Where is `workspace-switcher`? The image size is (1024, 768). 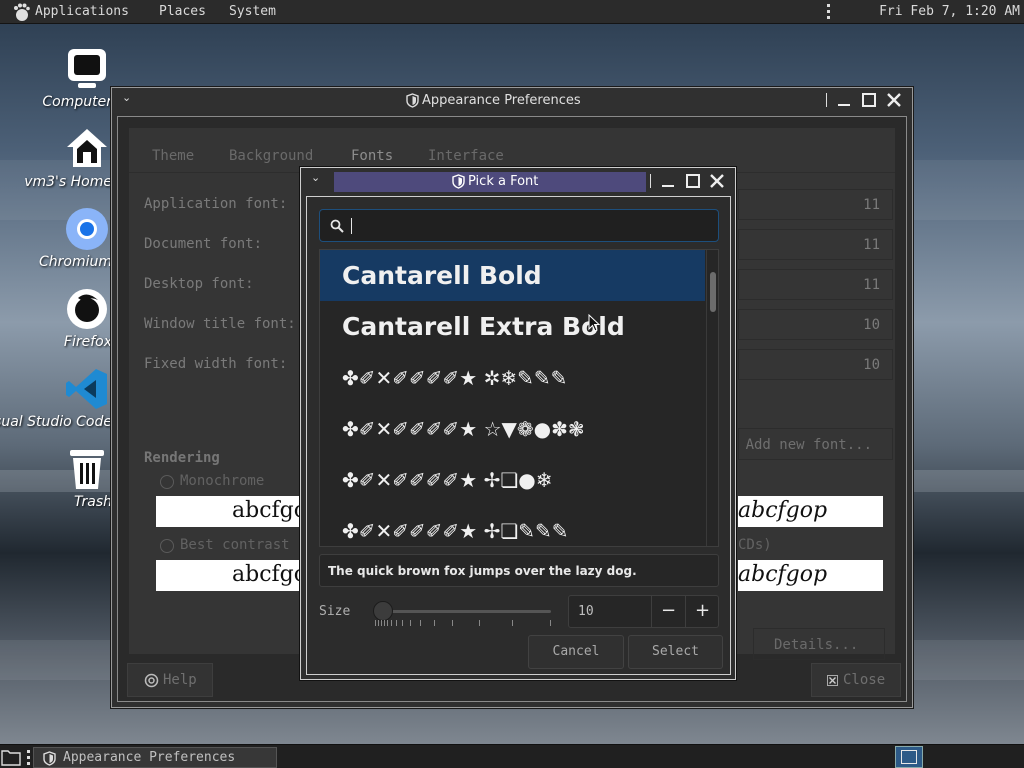 workspace-switcher is located at coordinates (909, 757).